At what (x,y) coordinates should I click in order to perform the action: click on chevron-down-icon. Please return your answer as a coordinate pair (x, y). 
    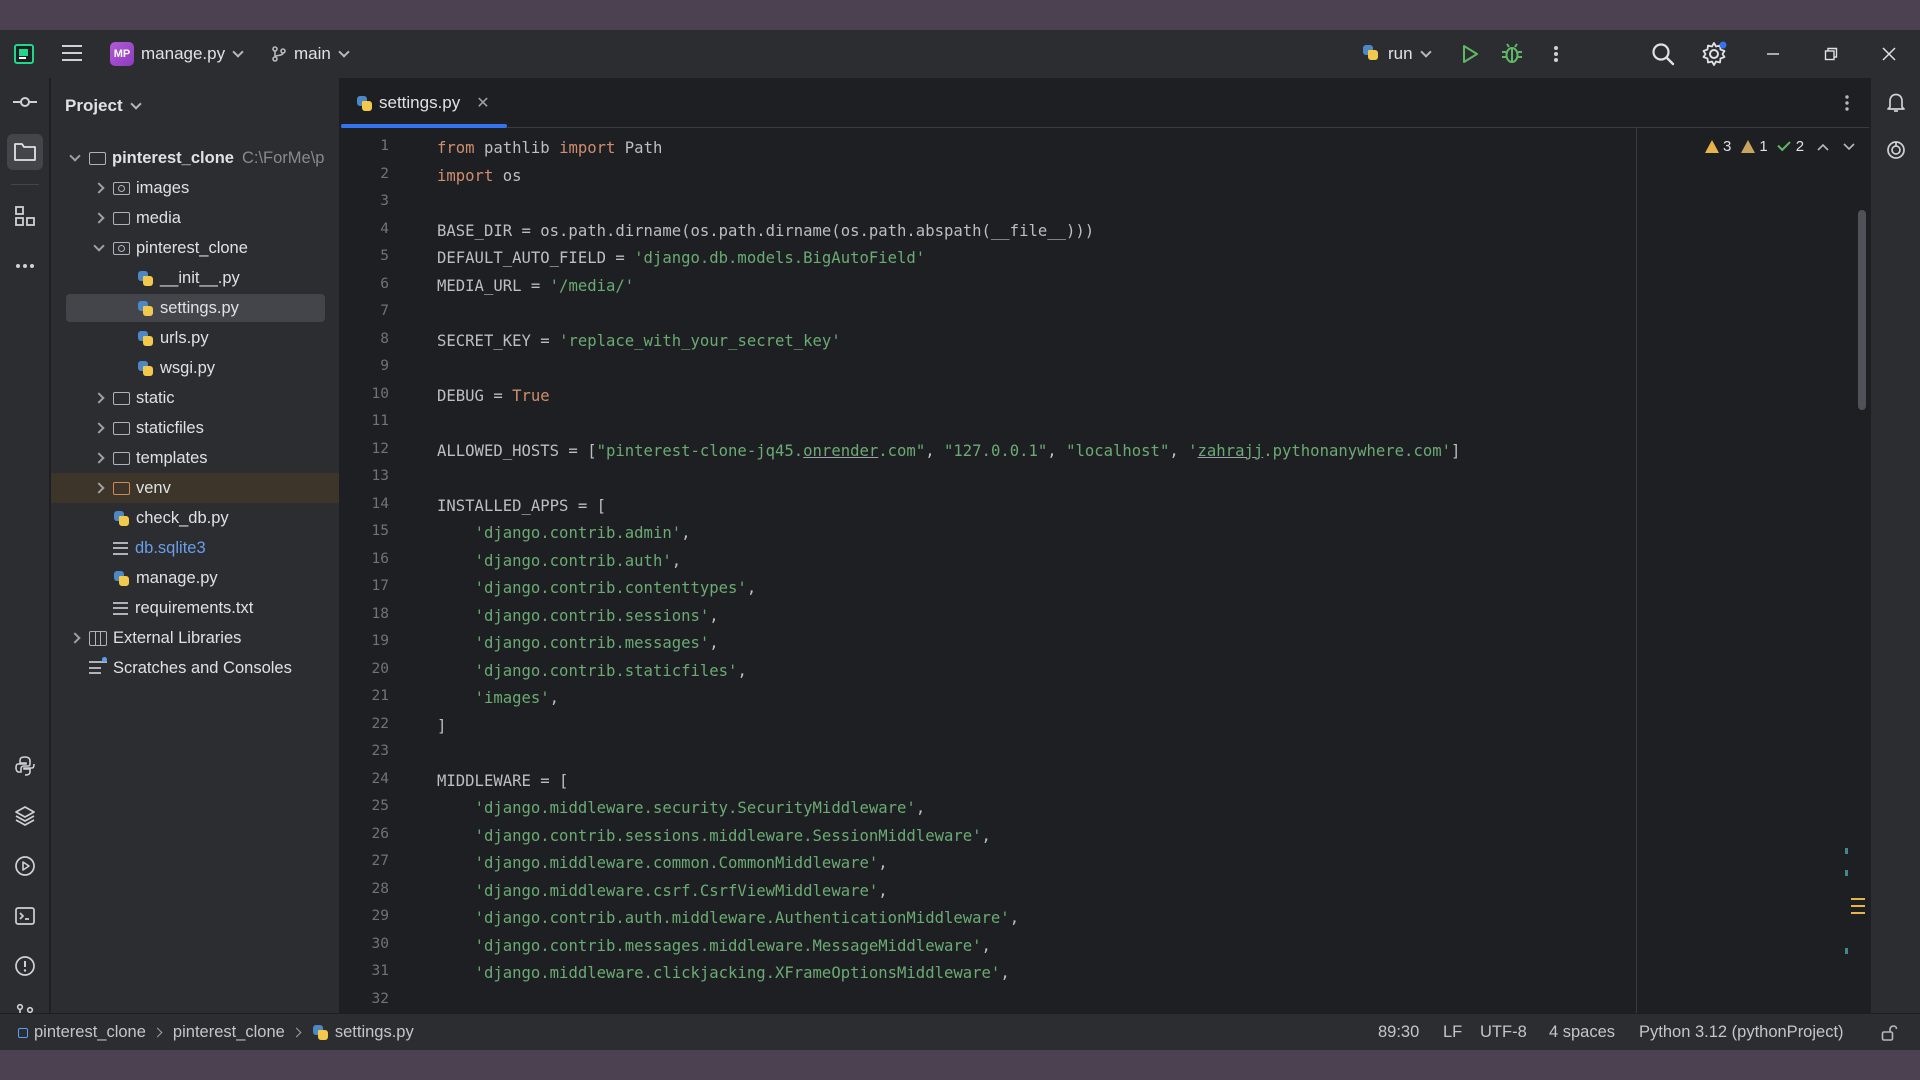
    Looking at the image, I should click on (1849, 147).